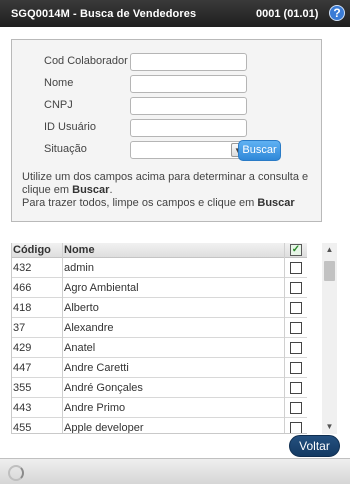 This screenshot has height=484, width=350. I want to click on row-name: Apple developer, so click(104, 428).